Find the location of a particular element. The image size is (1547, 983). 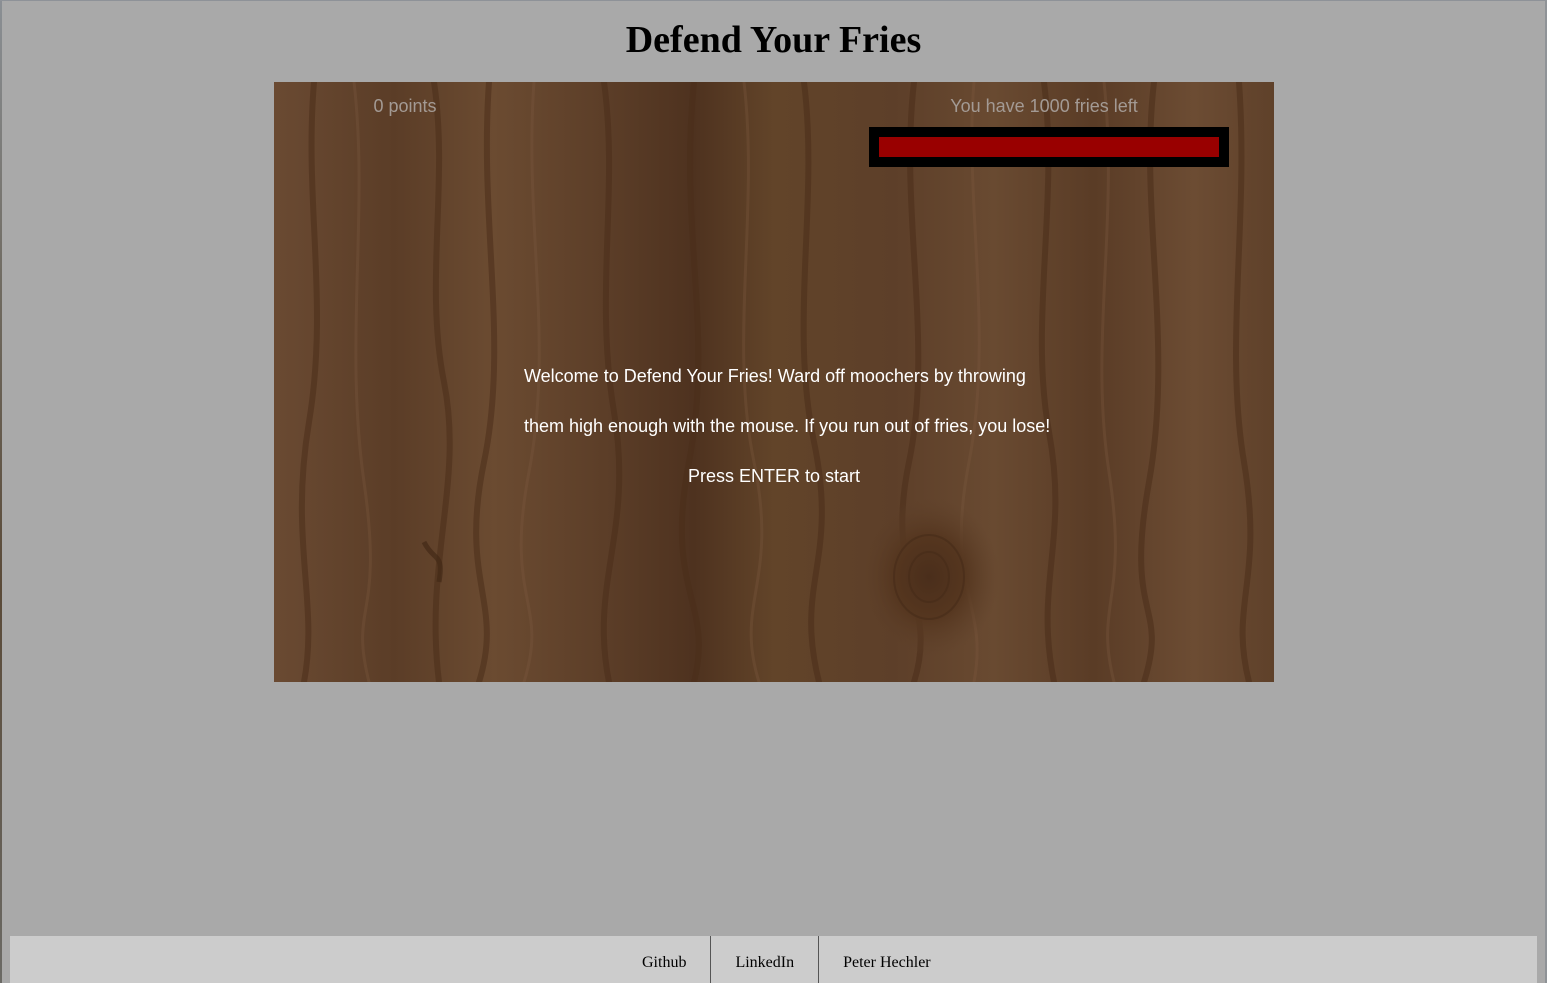

fries-remaining-display: You have 1000 fries left is located at coordinates (1044, 106).